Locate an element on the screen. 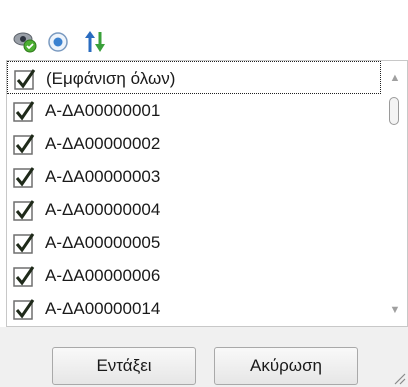  list-item-label: Α-ΔΑ00000001 is located at coordinates (103, 110).